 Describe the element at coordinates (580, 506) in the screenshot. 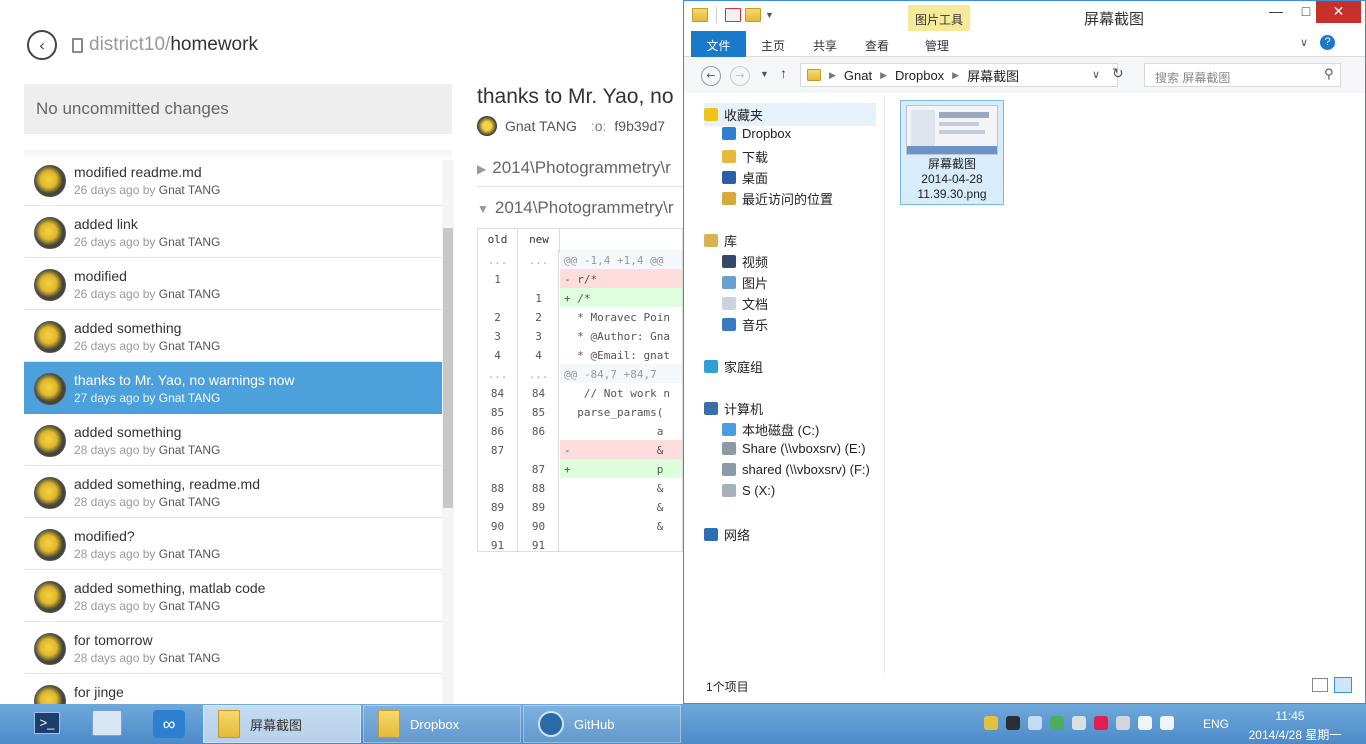

I see `diff-line: 89 89 &` at that location.